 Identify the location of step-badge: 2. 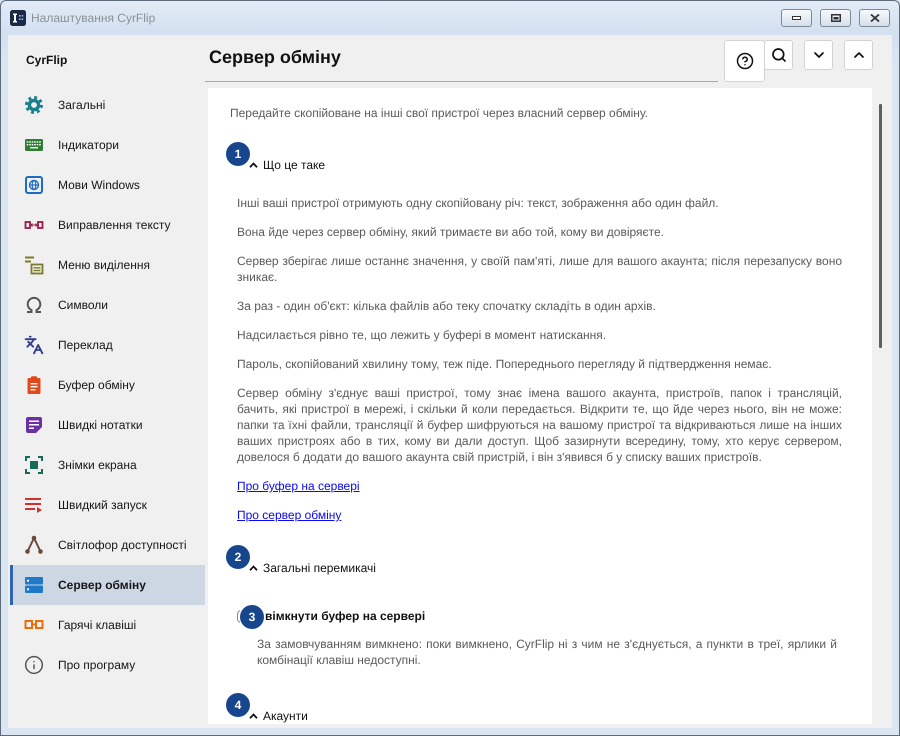
(238, 557).